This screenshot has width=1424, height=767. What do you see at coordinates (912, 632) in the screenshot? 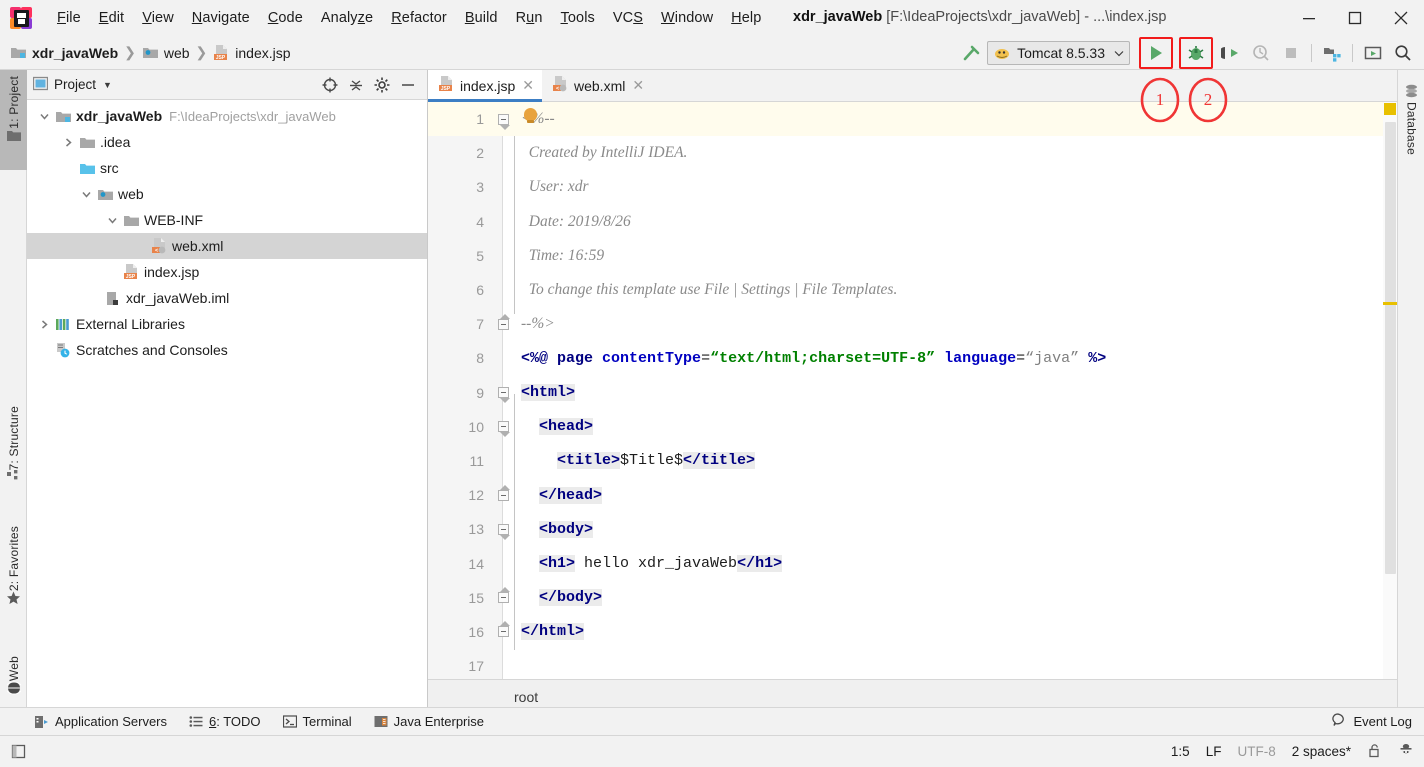
I see `code-line: 16 </html>` at bounding box center [912, 632].